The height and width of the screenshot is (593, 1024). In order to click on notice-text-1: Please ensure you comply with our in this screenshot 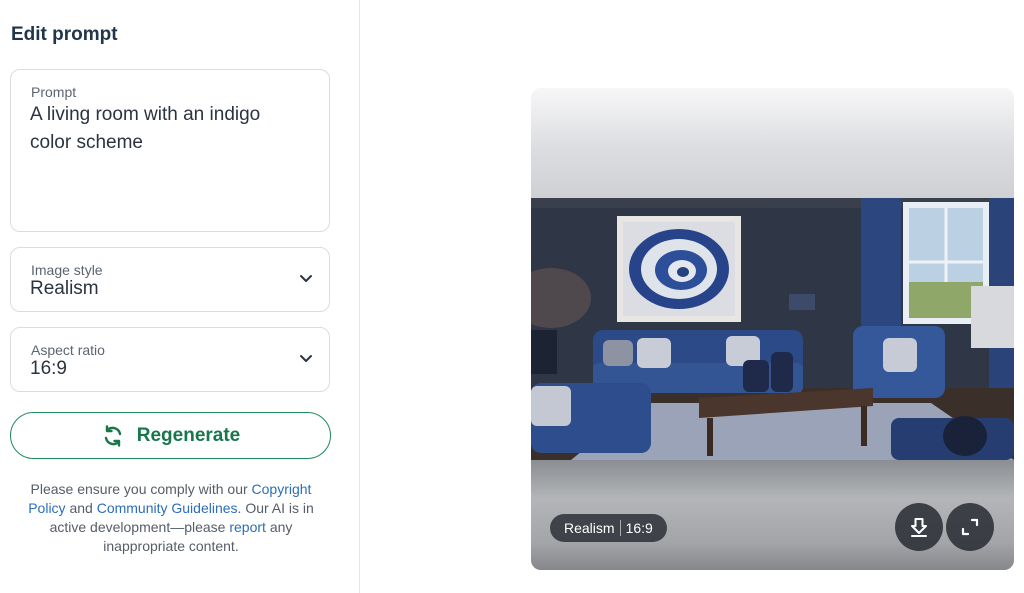, I will do `click(141, 489)`.